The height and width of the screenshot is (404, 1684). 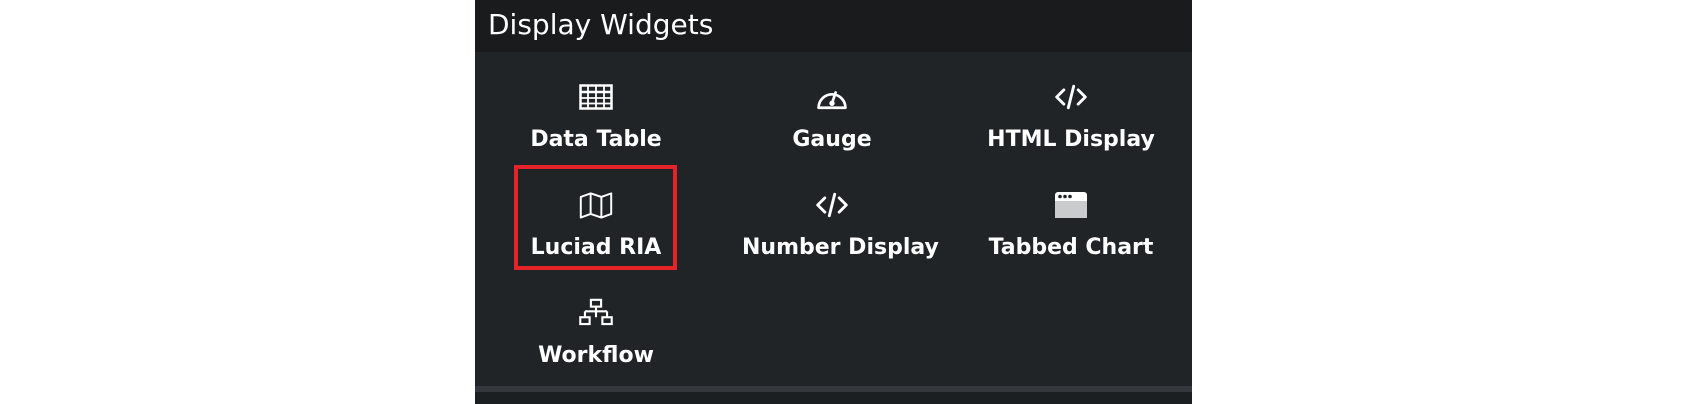 I want to click on browser-window-icon, so click(x=1071, y=205).